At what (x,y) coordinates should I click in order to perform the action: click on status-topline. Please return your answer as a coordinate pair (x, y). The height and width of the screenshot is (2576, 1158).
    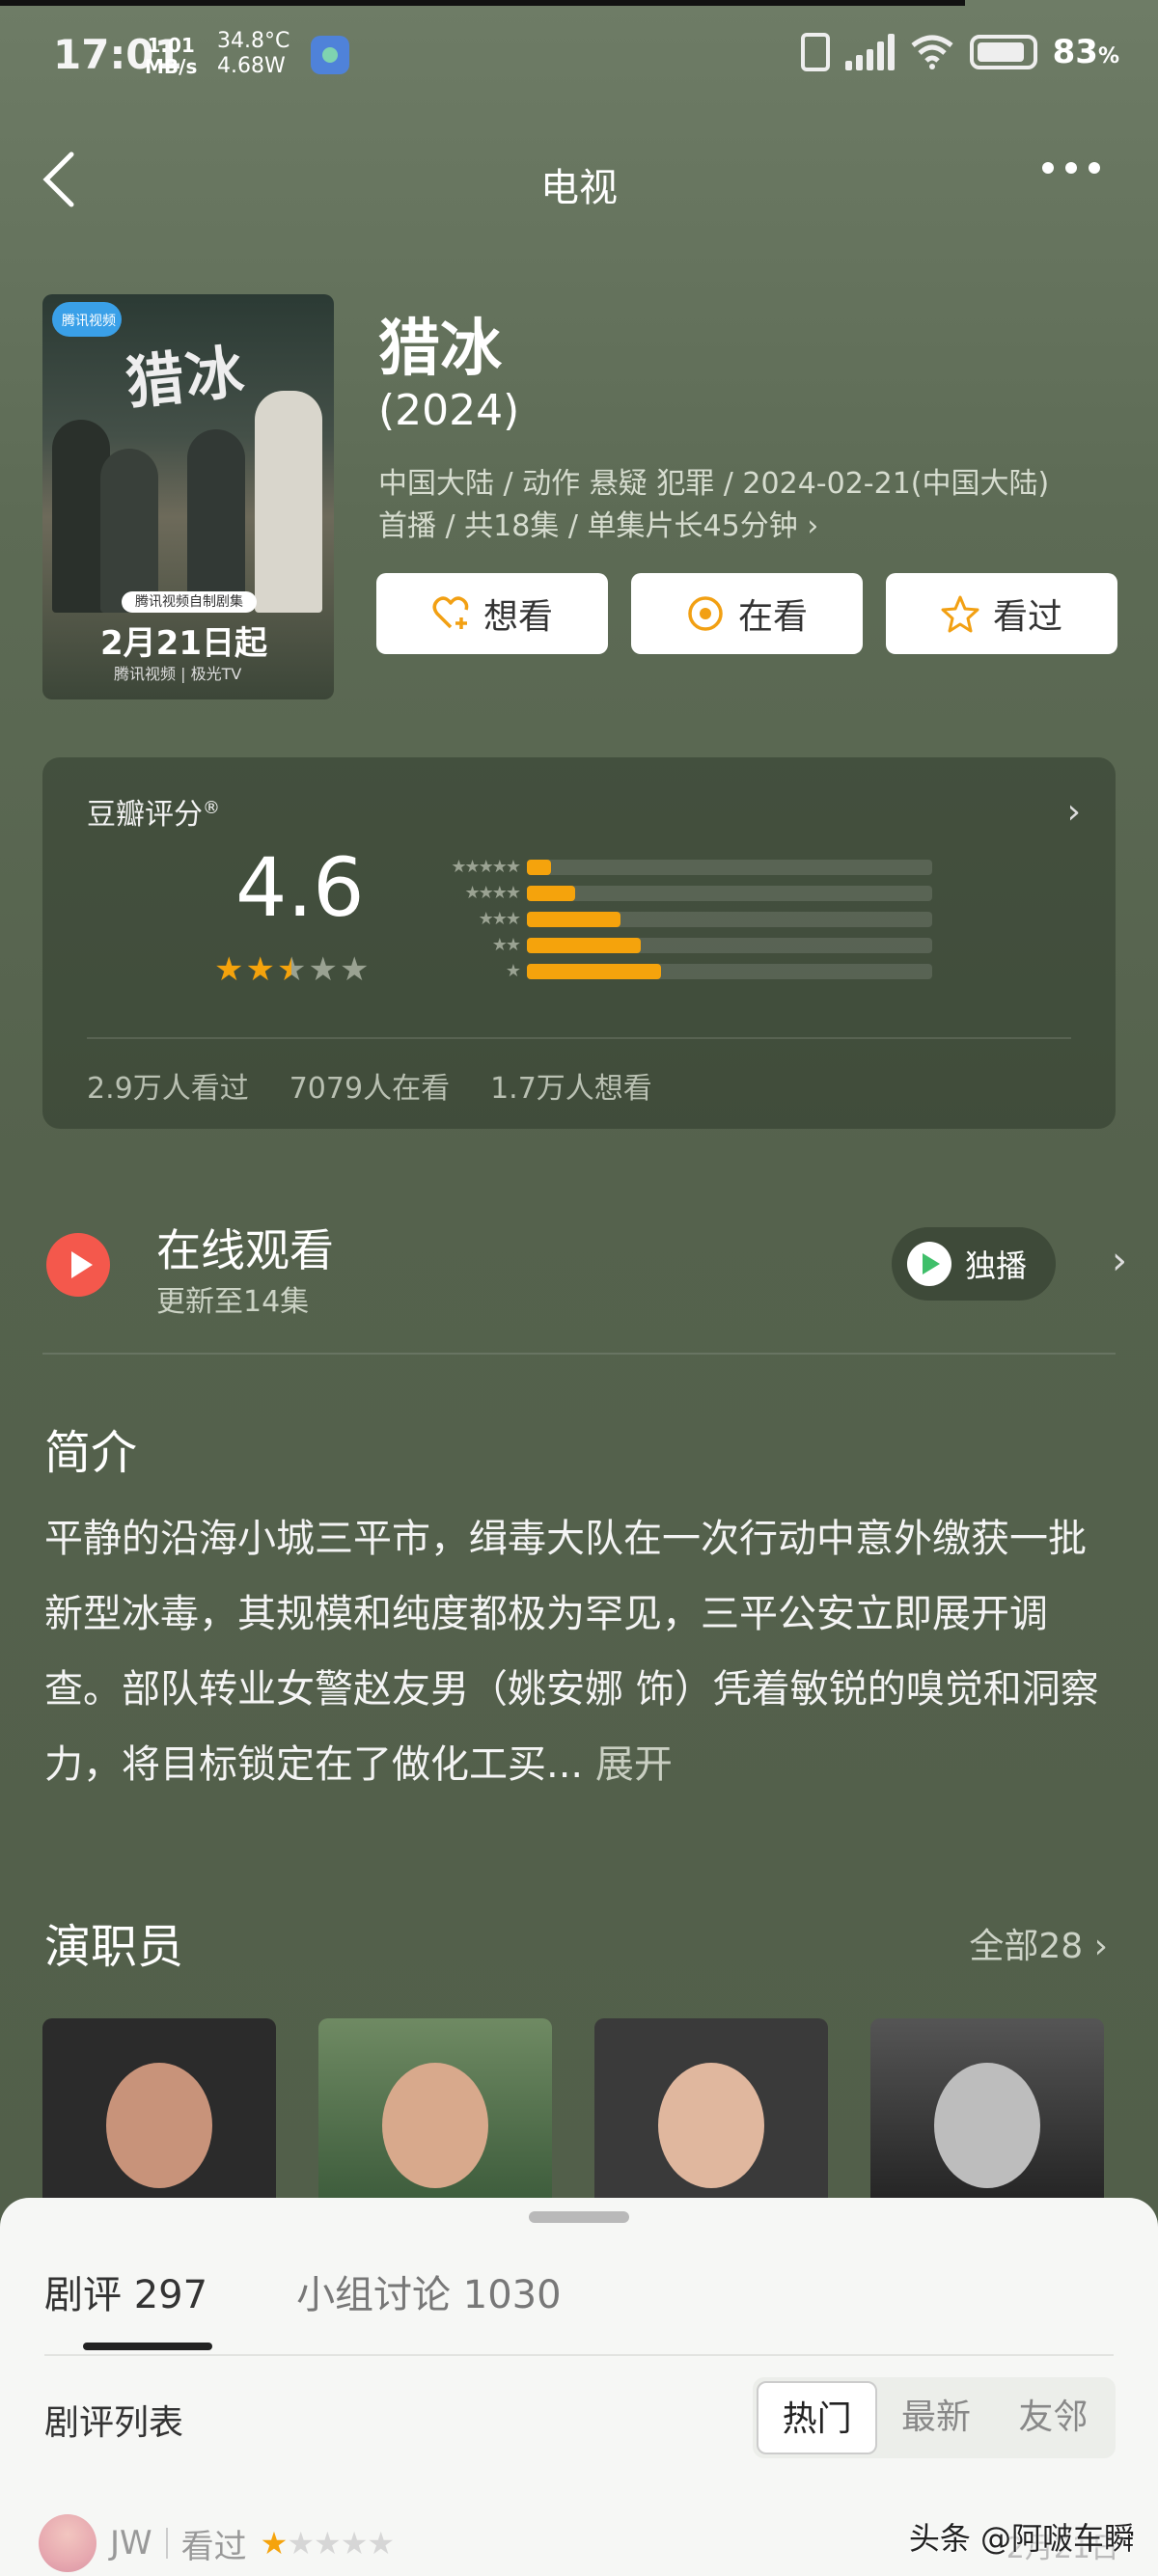
    Looking at the image, I should click on (482, 3).